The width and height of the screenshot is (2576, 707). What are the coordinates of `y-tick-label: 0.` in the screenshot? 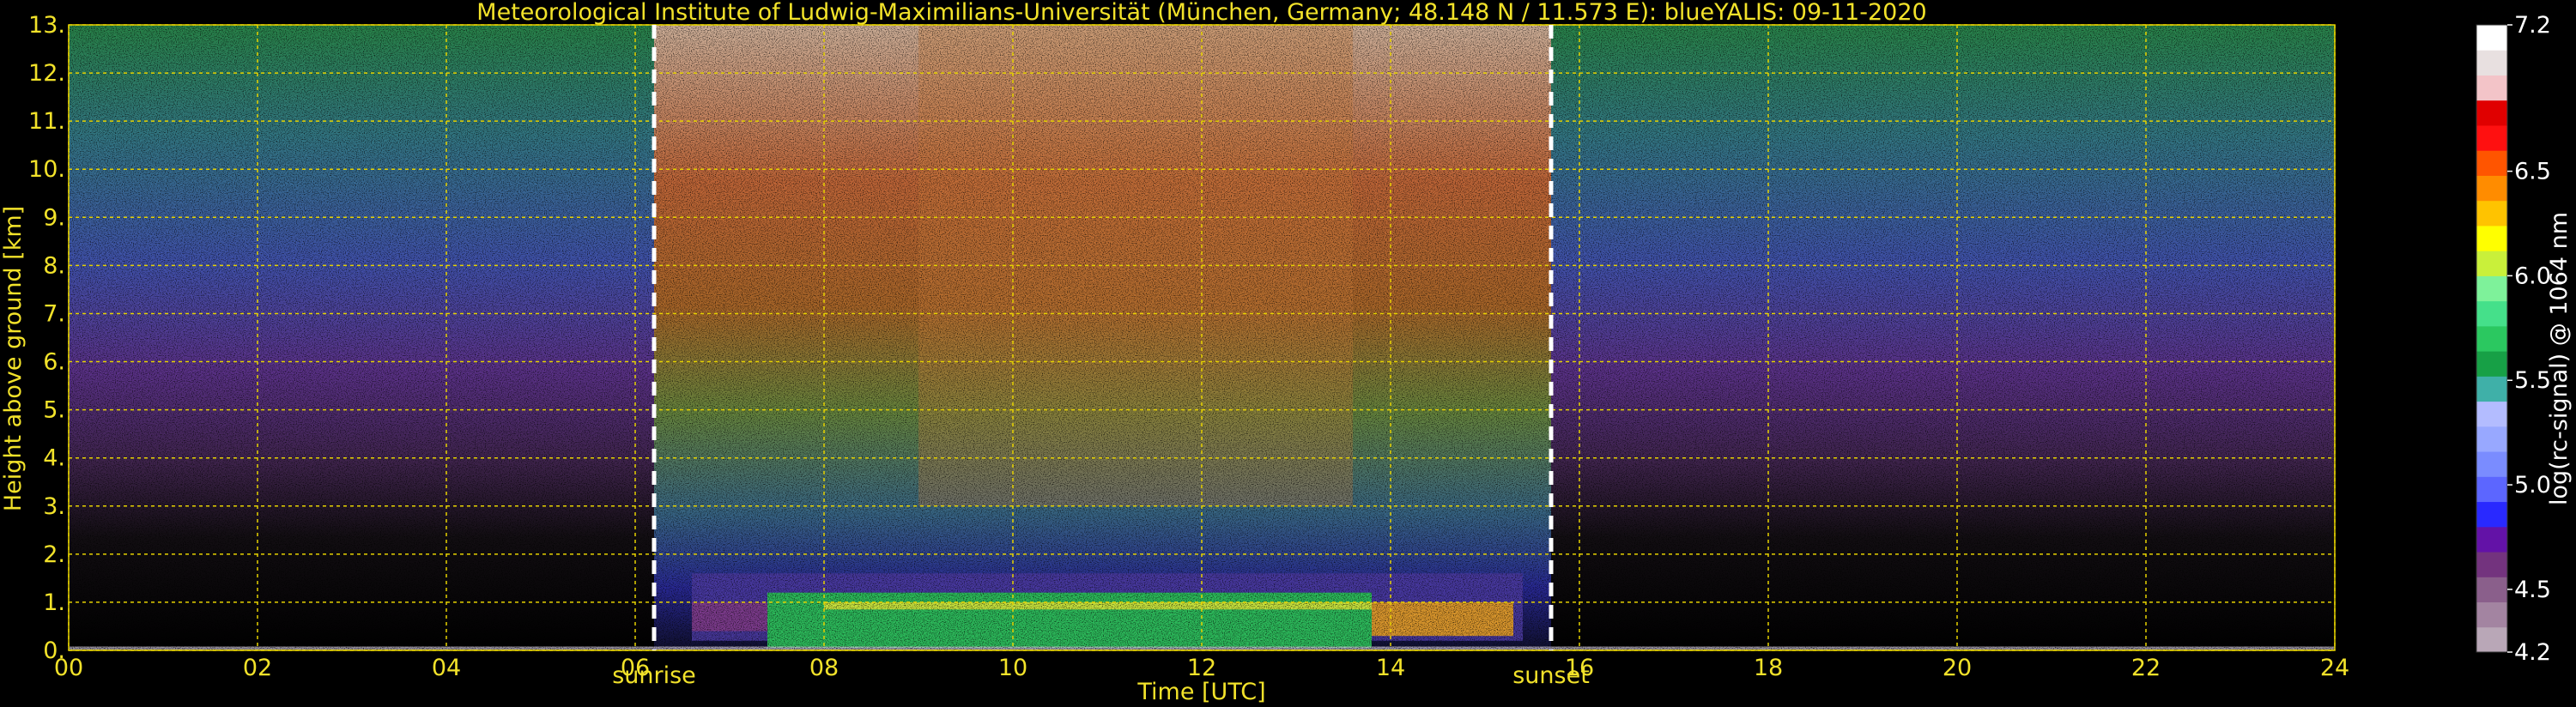 It's located at (54, 651).